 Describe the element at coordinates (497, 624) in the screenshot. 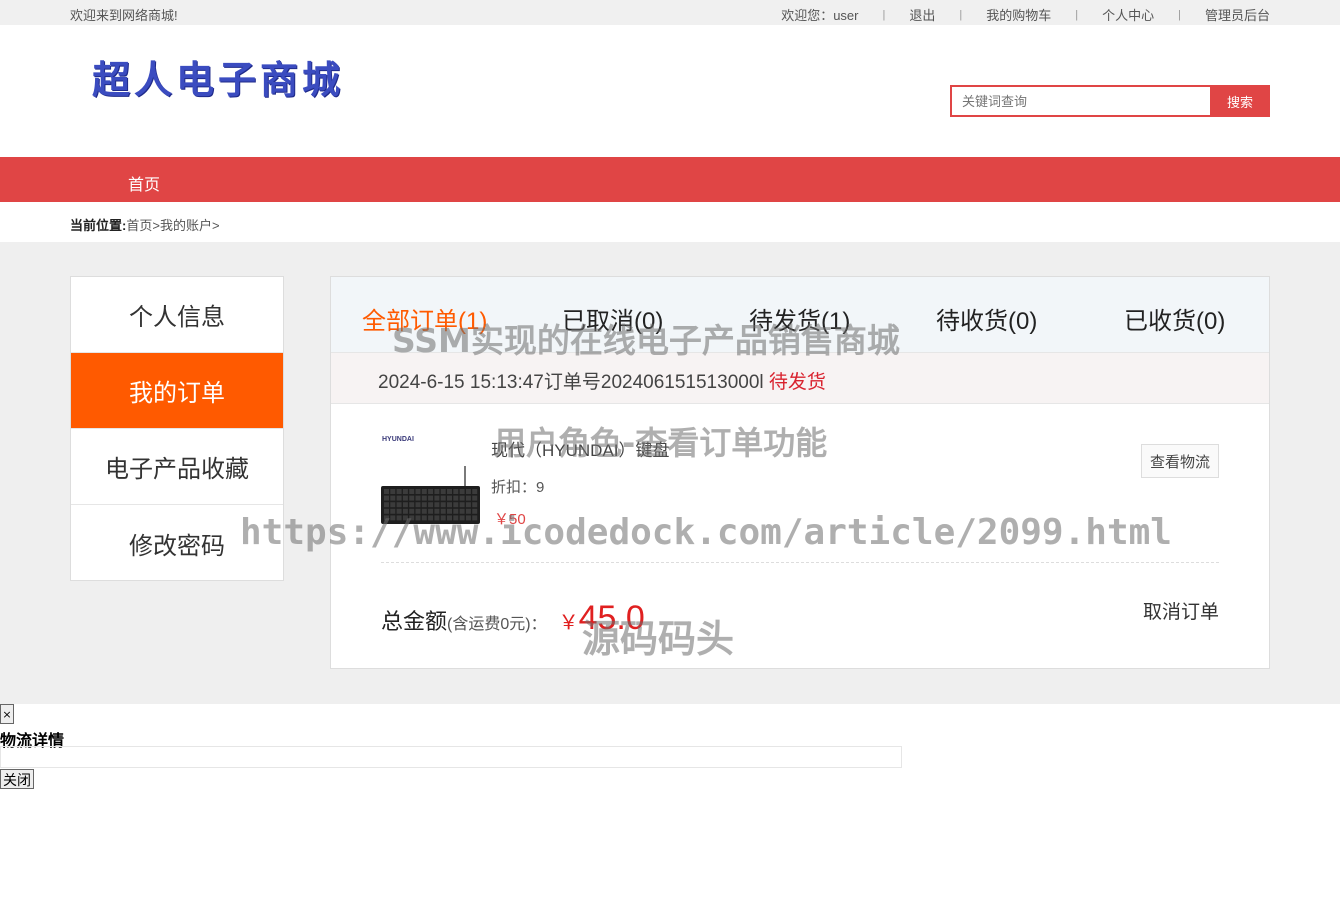

I see `shipping-note: (含运费0元)：` at that location.